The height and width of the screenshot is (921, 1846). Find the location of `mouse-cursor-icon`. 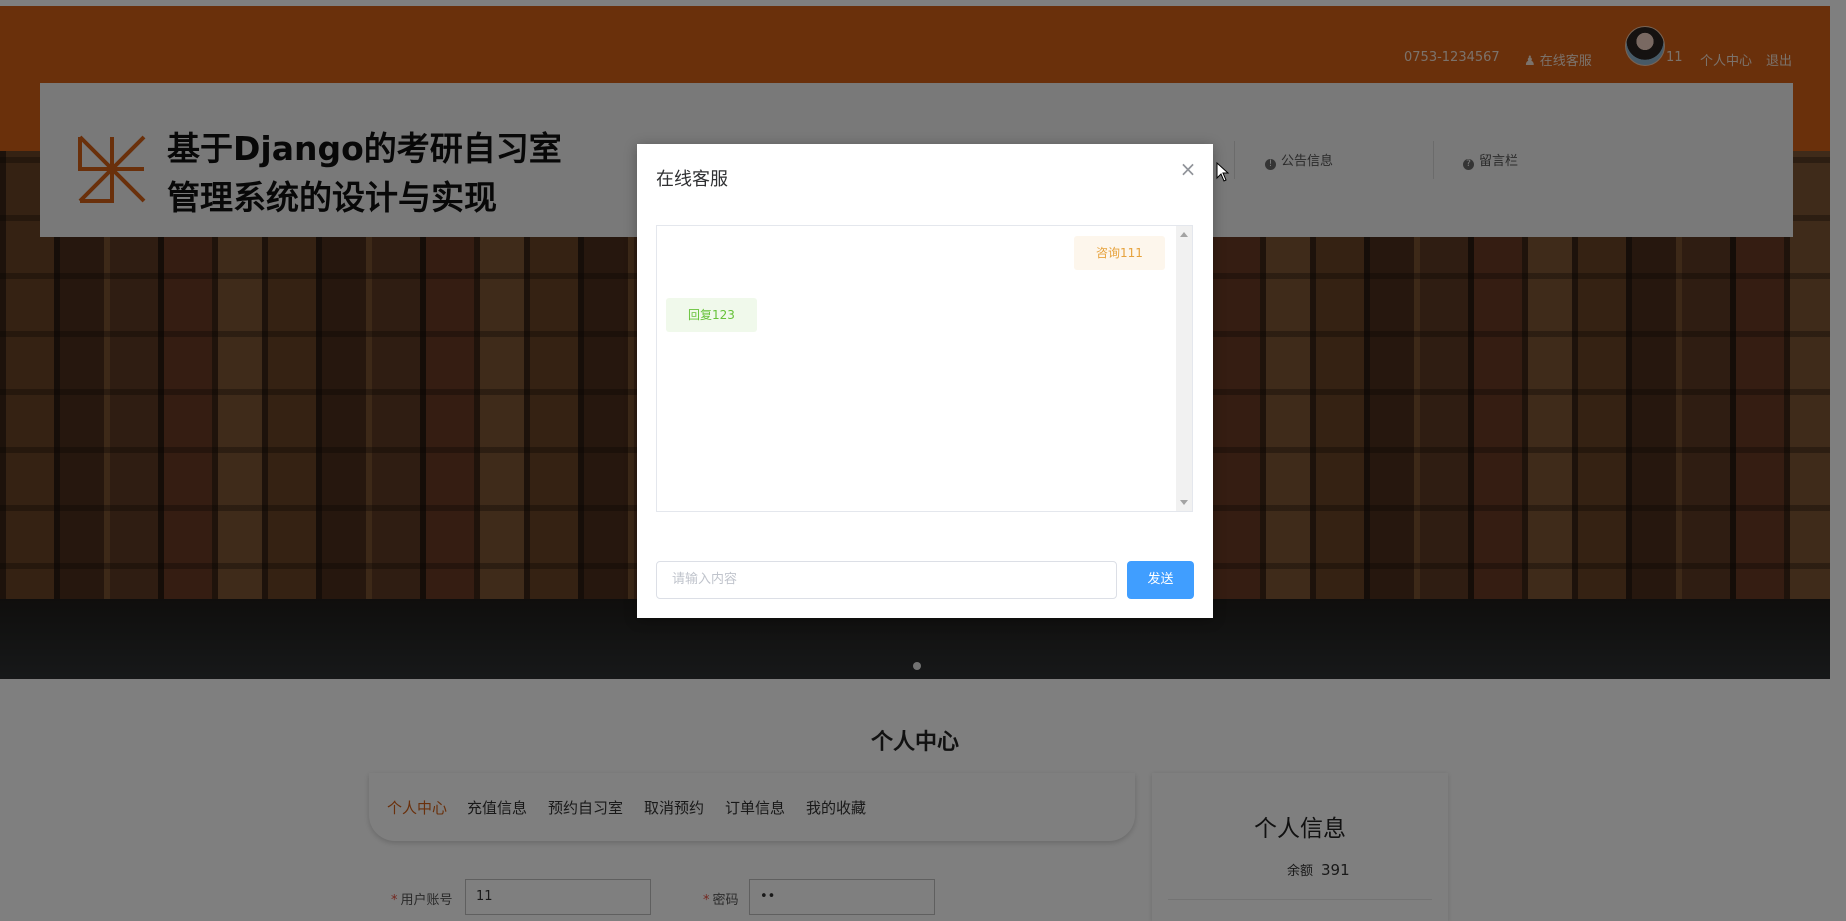

mouse-cursor-icon is located at coordinates (1223, 172).